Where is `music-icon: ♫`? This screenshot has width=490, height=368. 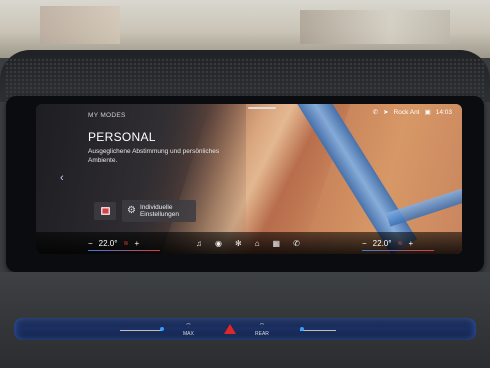 music-icon: ♫ is located at coordinates (199, 243).